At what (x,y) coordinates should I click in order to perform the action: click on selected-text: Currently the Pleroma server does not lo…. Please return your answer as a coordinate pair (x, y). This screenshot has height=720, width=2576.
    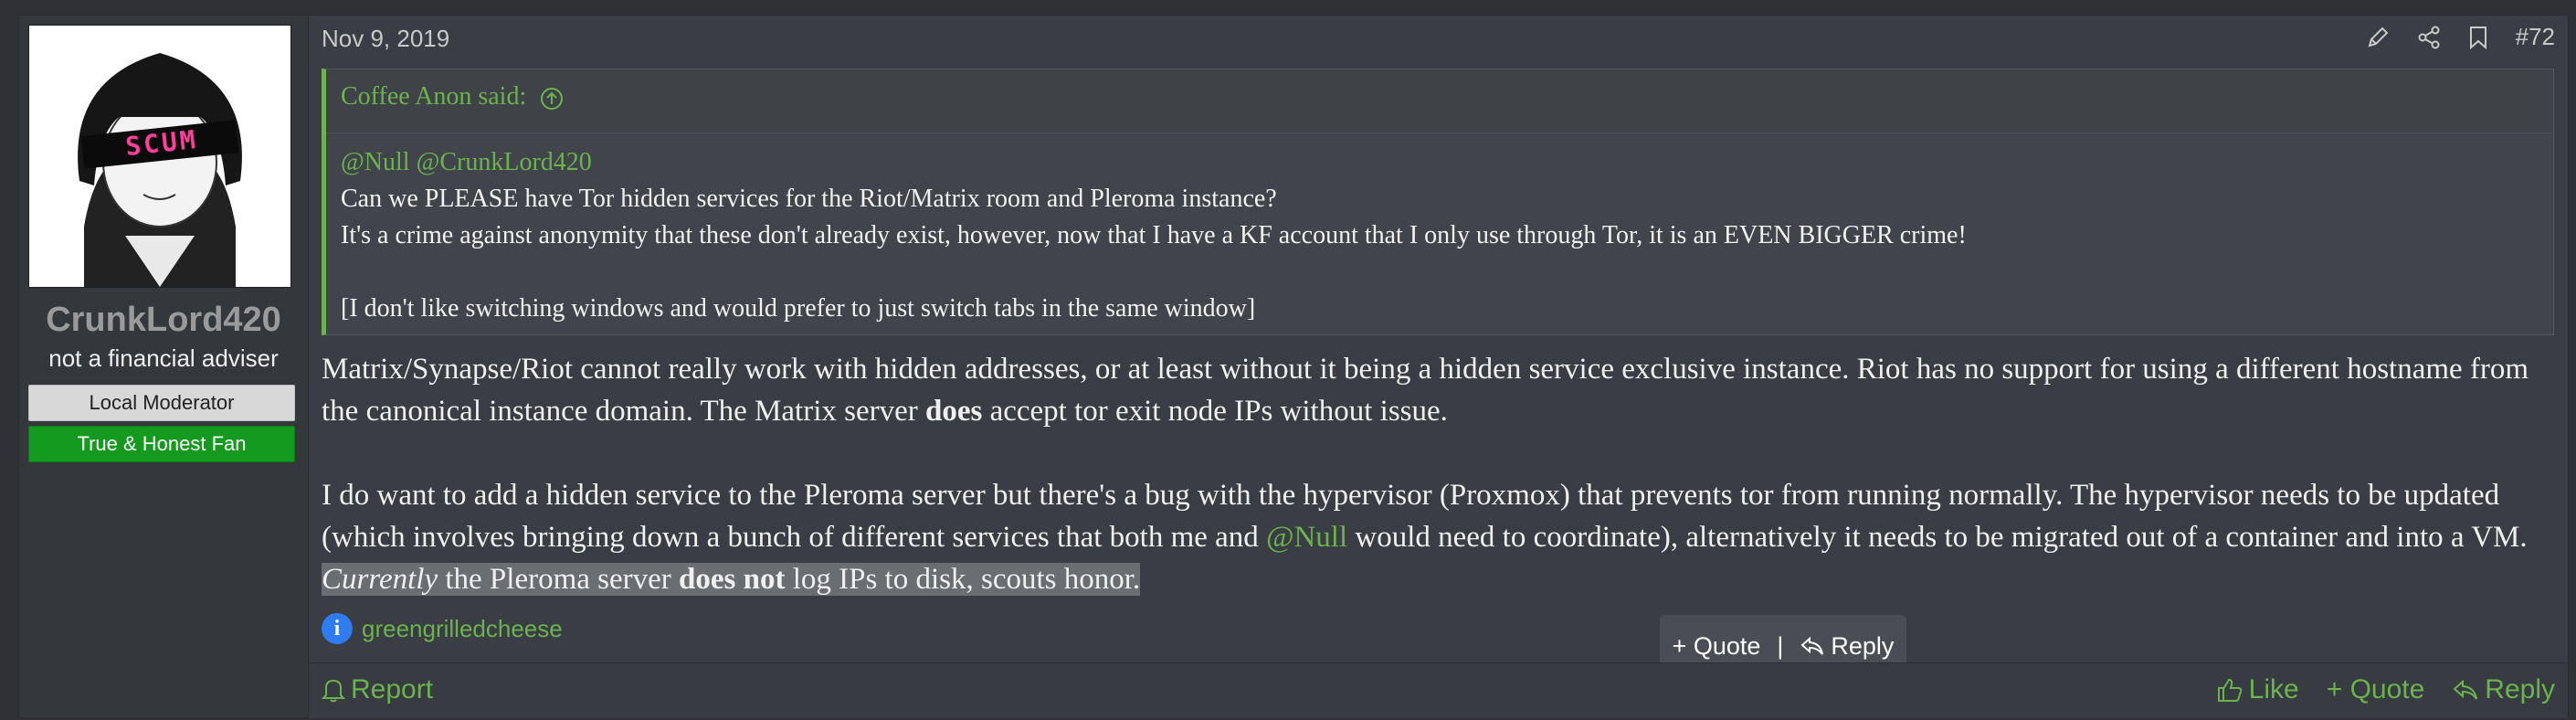
    Looking at the image, I should click on (731, 579).